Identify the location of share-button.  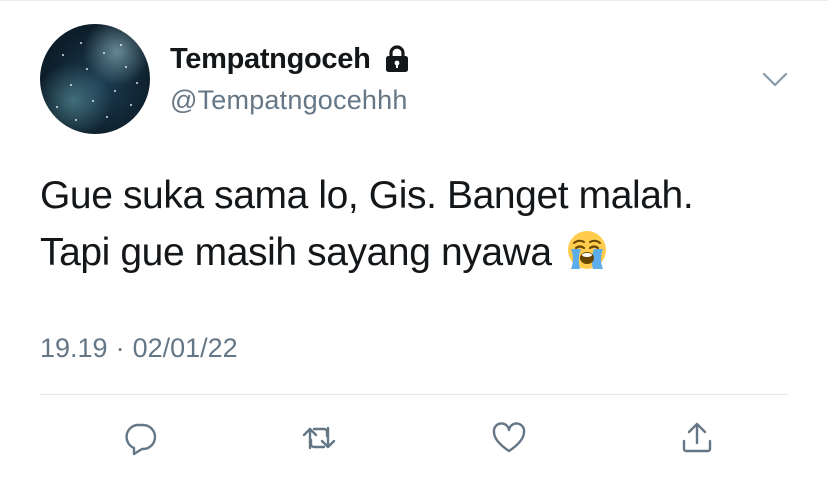
(697, 438).